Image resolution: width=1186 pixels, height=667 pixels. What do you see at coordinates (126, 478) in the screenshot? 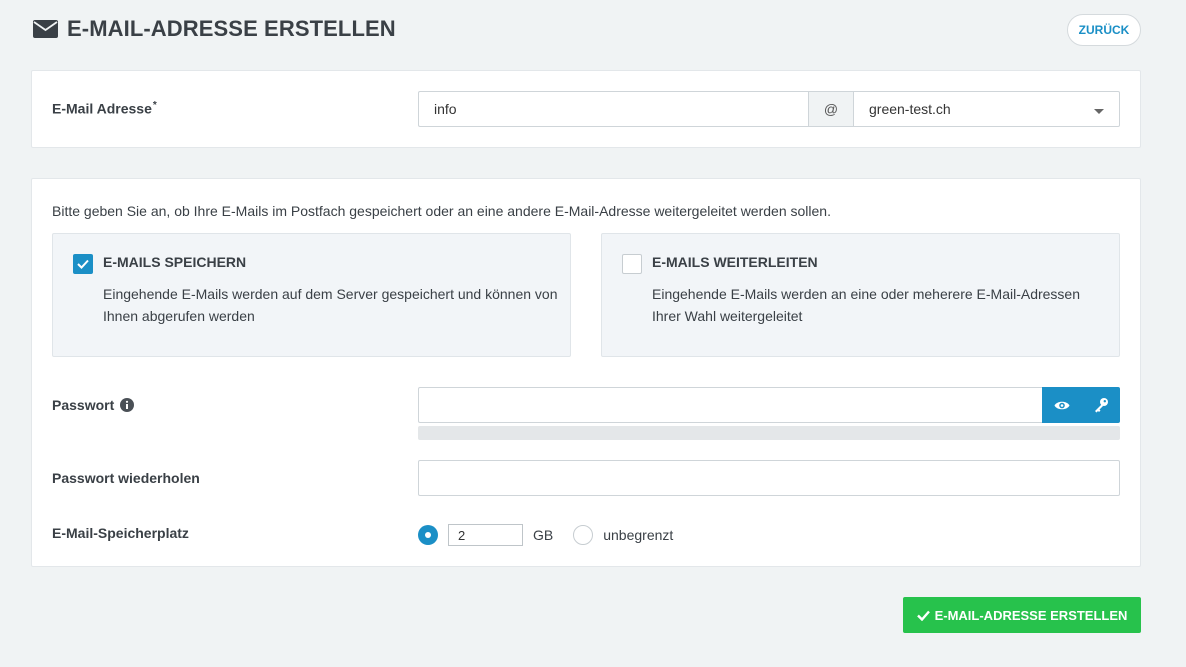
I see `password-repeat-label: Passwort wiederholen` at bounding box center [126, 478].